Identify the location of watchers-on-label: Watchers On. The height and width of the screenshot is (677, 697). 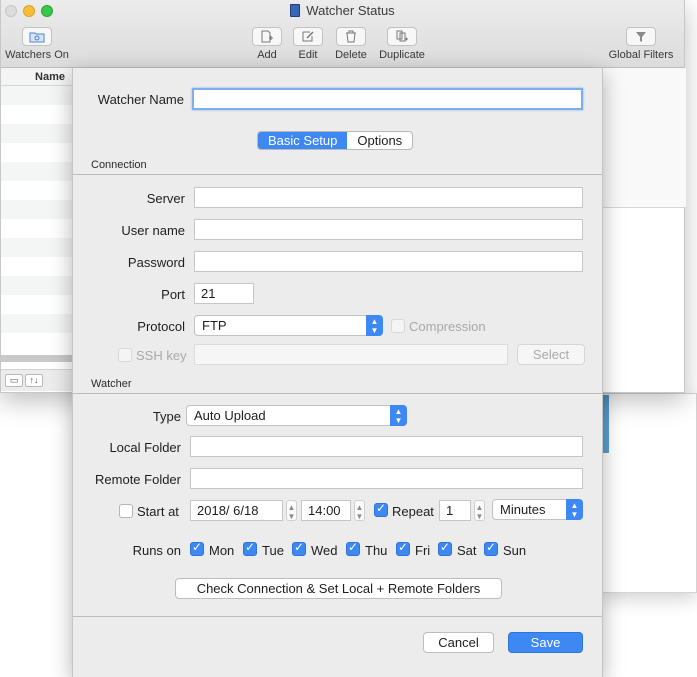
(37, 55).